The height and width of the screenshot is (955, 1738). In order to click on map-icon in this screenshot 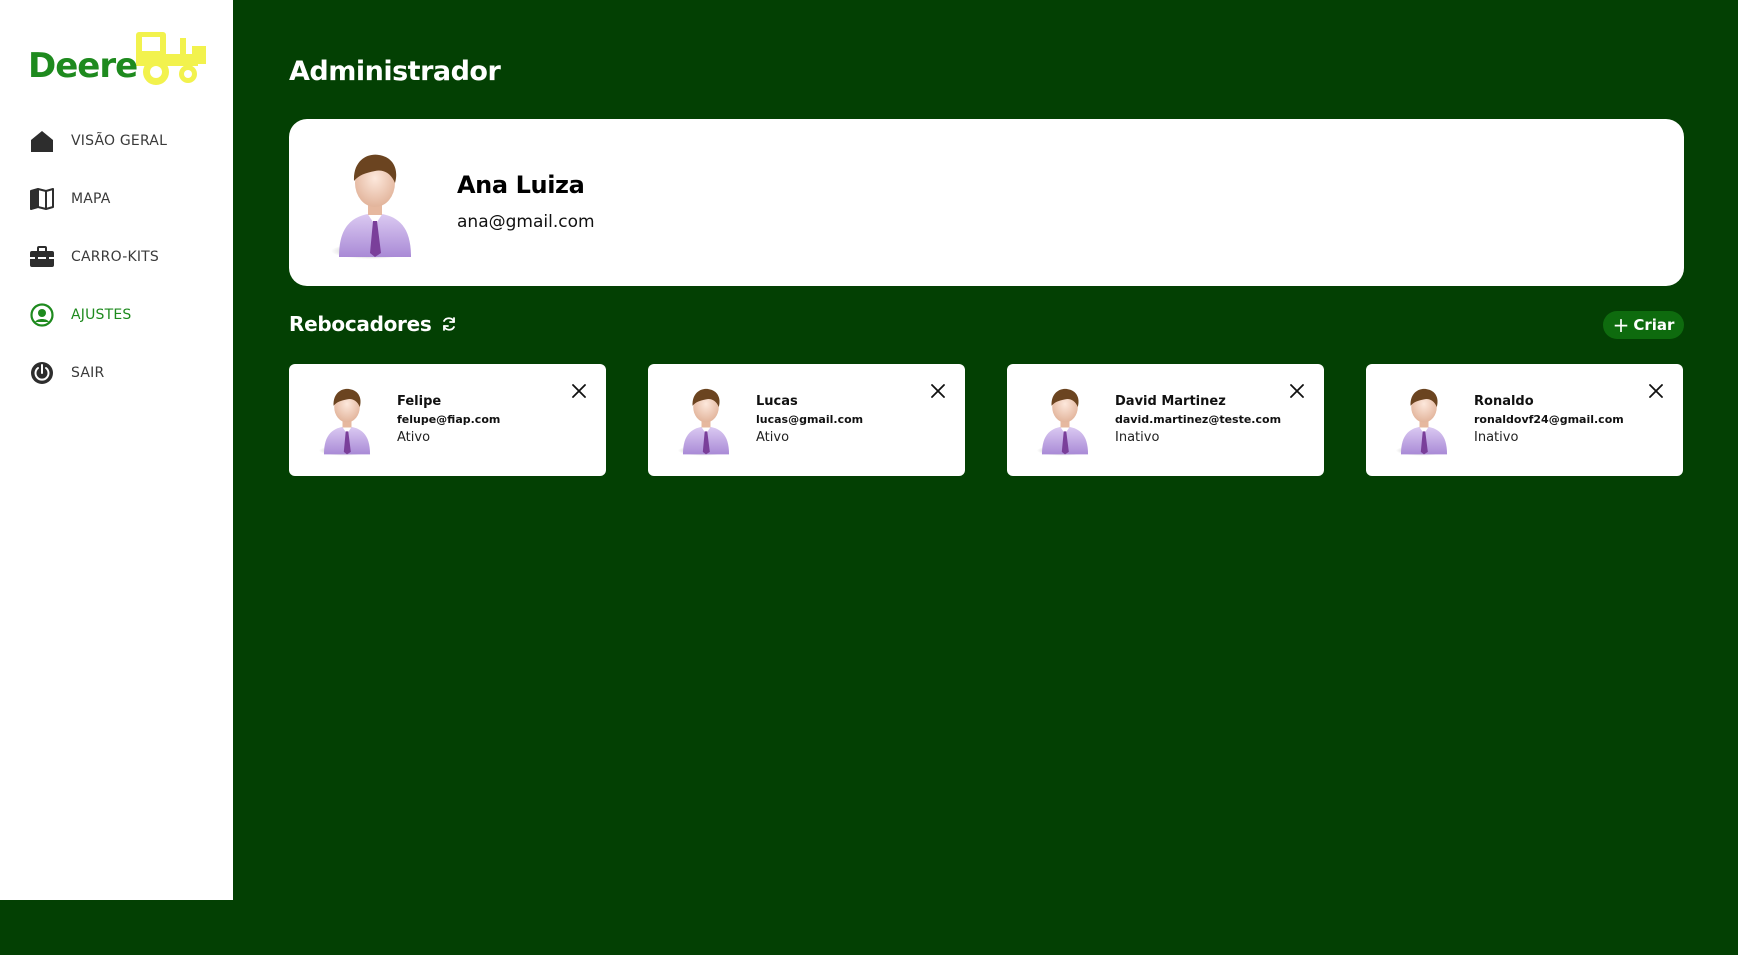, I will do `click(42, 199)`.